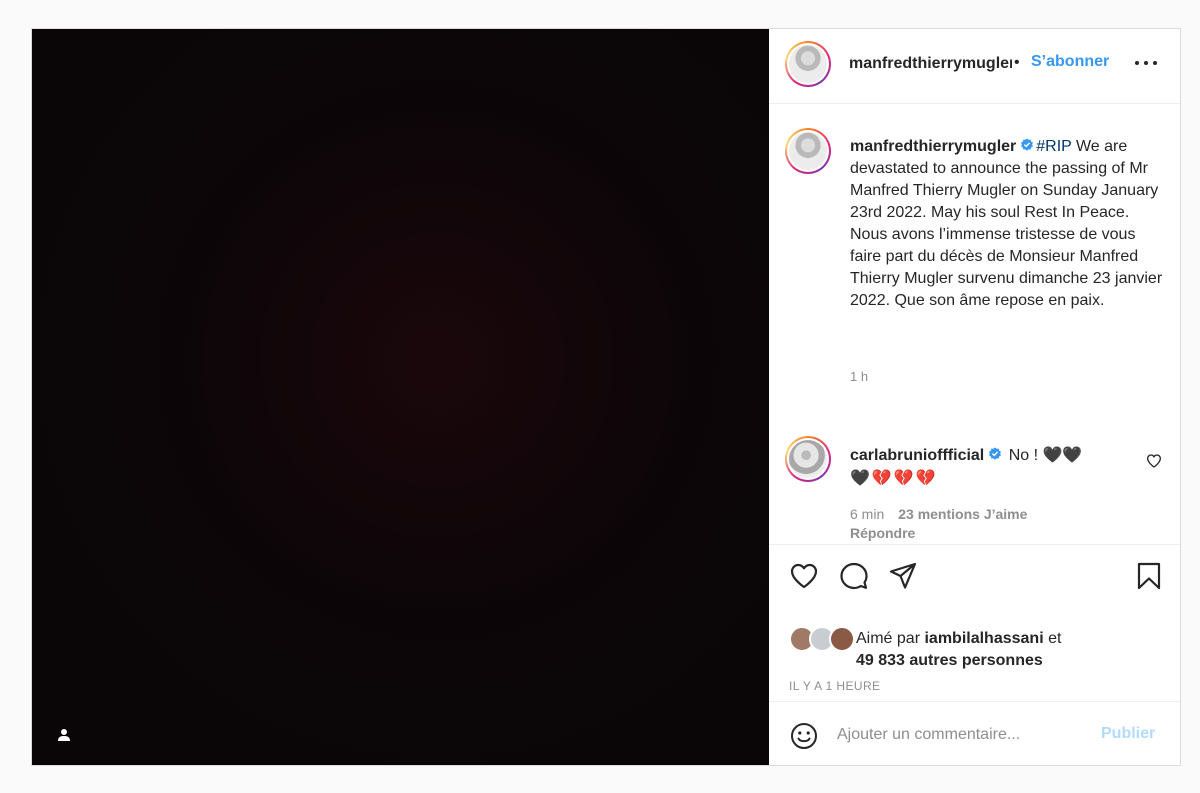  I want to click on comment-body: No ! 🖤🖤, so click(1045, 455).